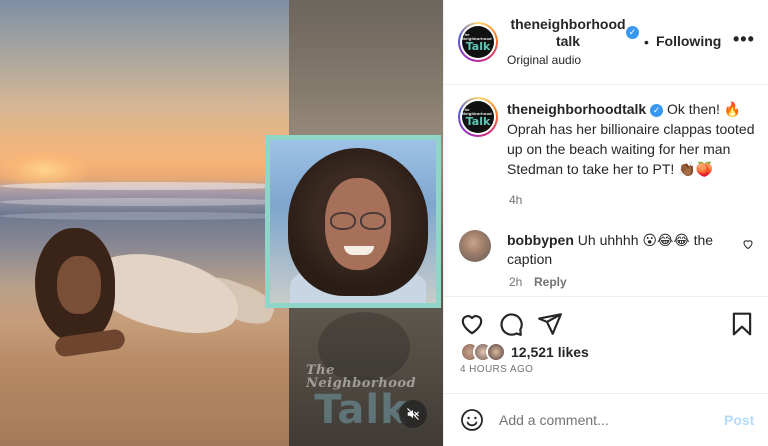 Image resolution: width=768 pixels, height=446 pixels. What do you see at coordinates (516, 282) in the screenshot?
I see `comment-timestamp: 2h` at bounding box center [516, 282].